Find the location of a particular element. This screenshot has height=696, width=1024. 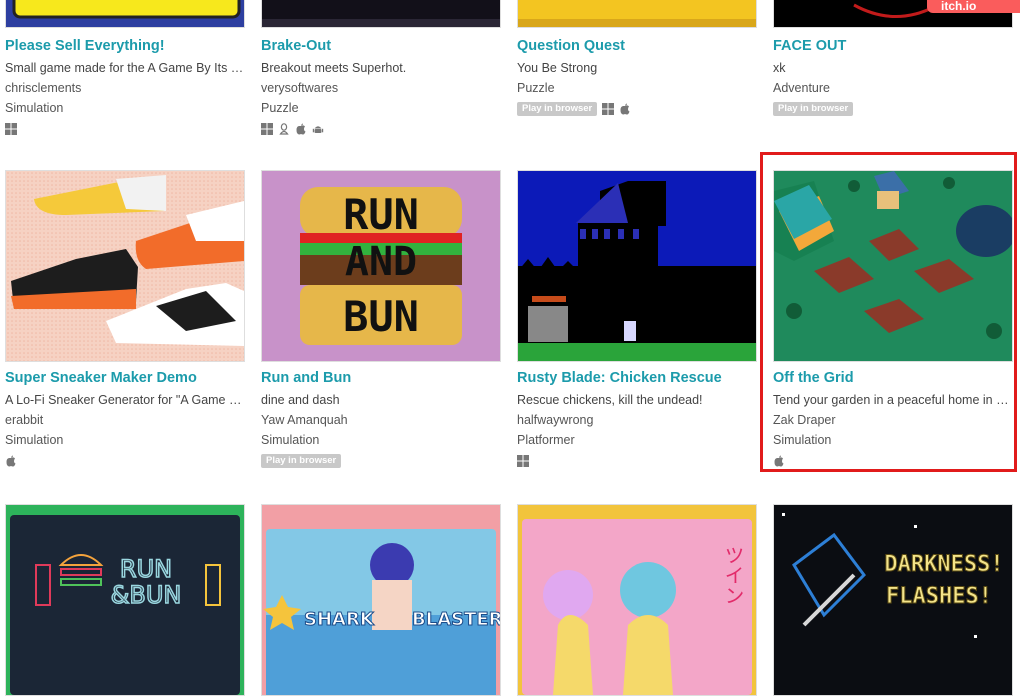

game-title: Super Sneaker Maker Demo is located at coordinates (125, 378).